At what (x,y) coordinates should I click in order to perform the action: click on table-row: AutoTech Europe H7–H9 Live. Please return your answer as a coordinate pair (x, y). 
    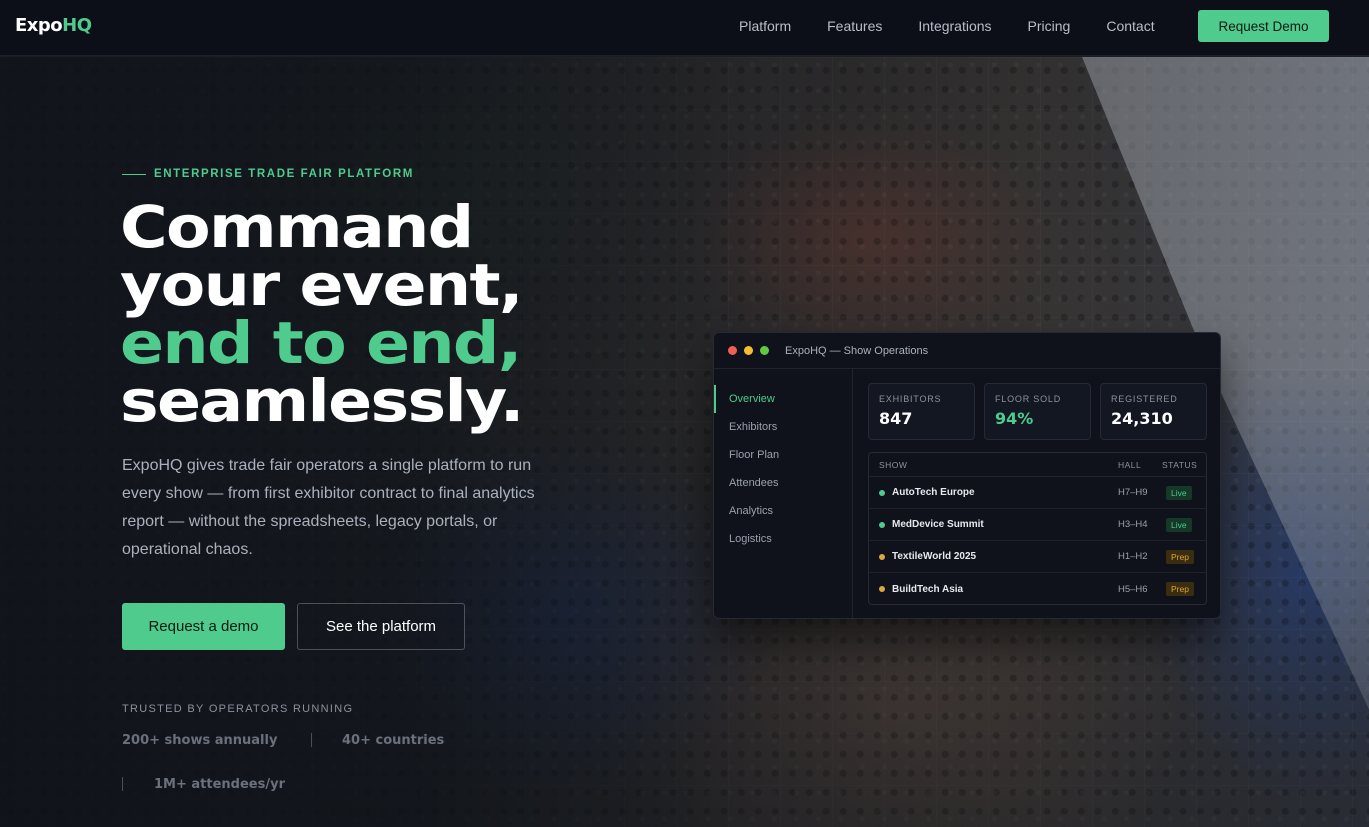
    Looking at the image, I should click on (1037, 493).